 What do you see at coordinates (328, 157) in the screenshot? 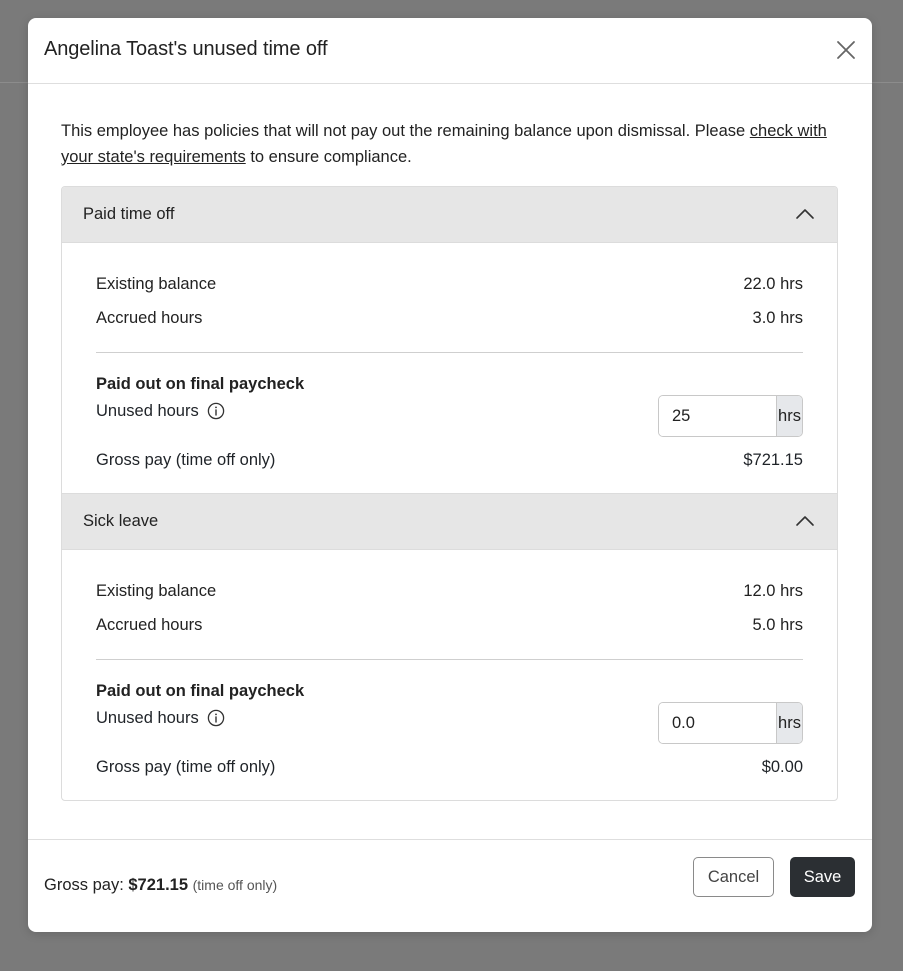
I see `notice-text-after: to ensure compliance.` at bounding box center [328, 157].